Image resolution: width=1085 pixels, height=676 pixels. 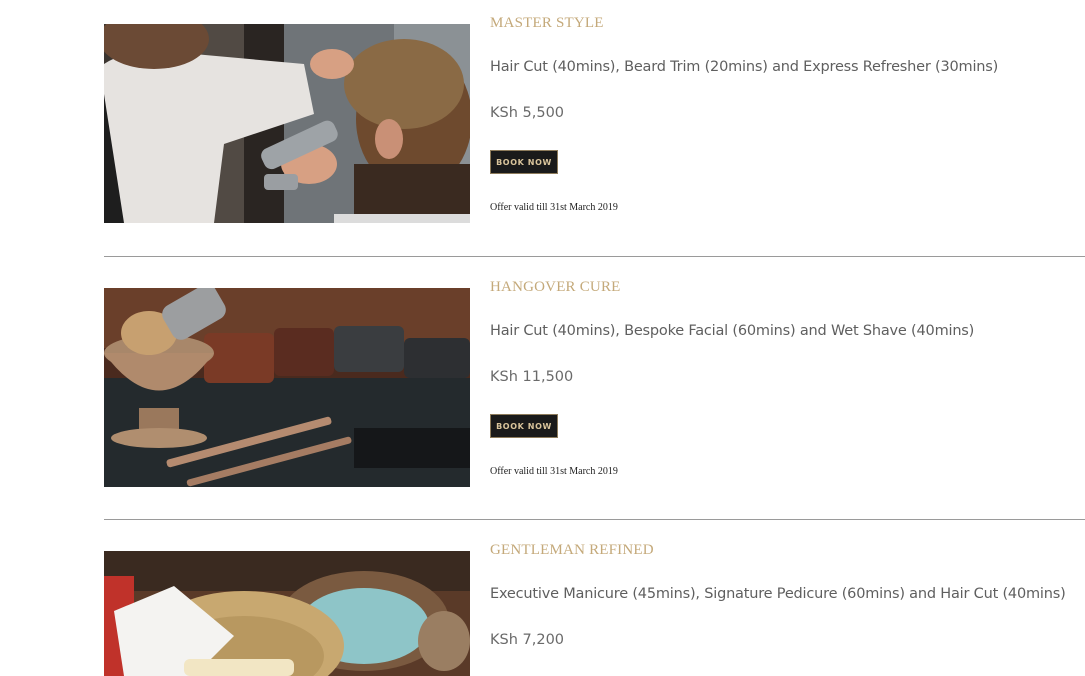 What do you see at coordinates (547, 23) in the screenshot?
I see `offer-title: MASTER STYLE` at bounding box center [547, 23].